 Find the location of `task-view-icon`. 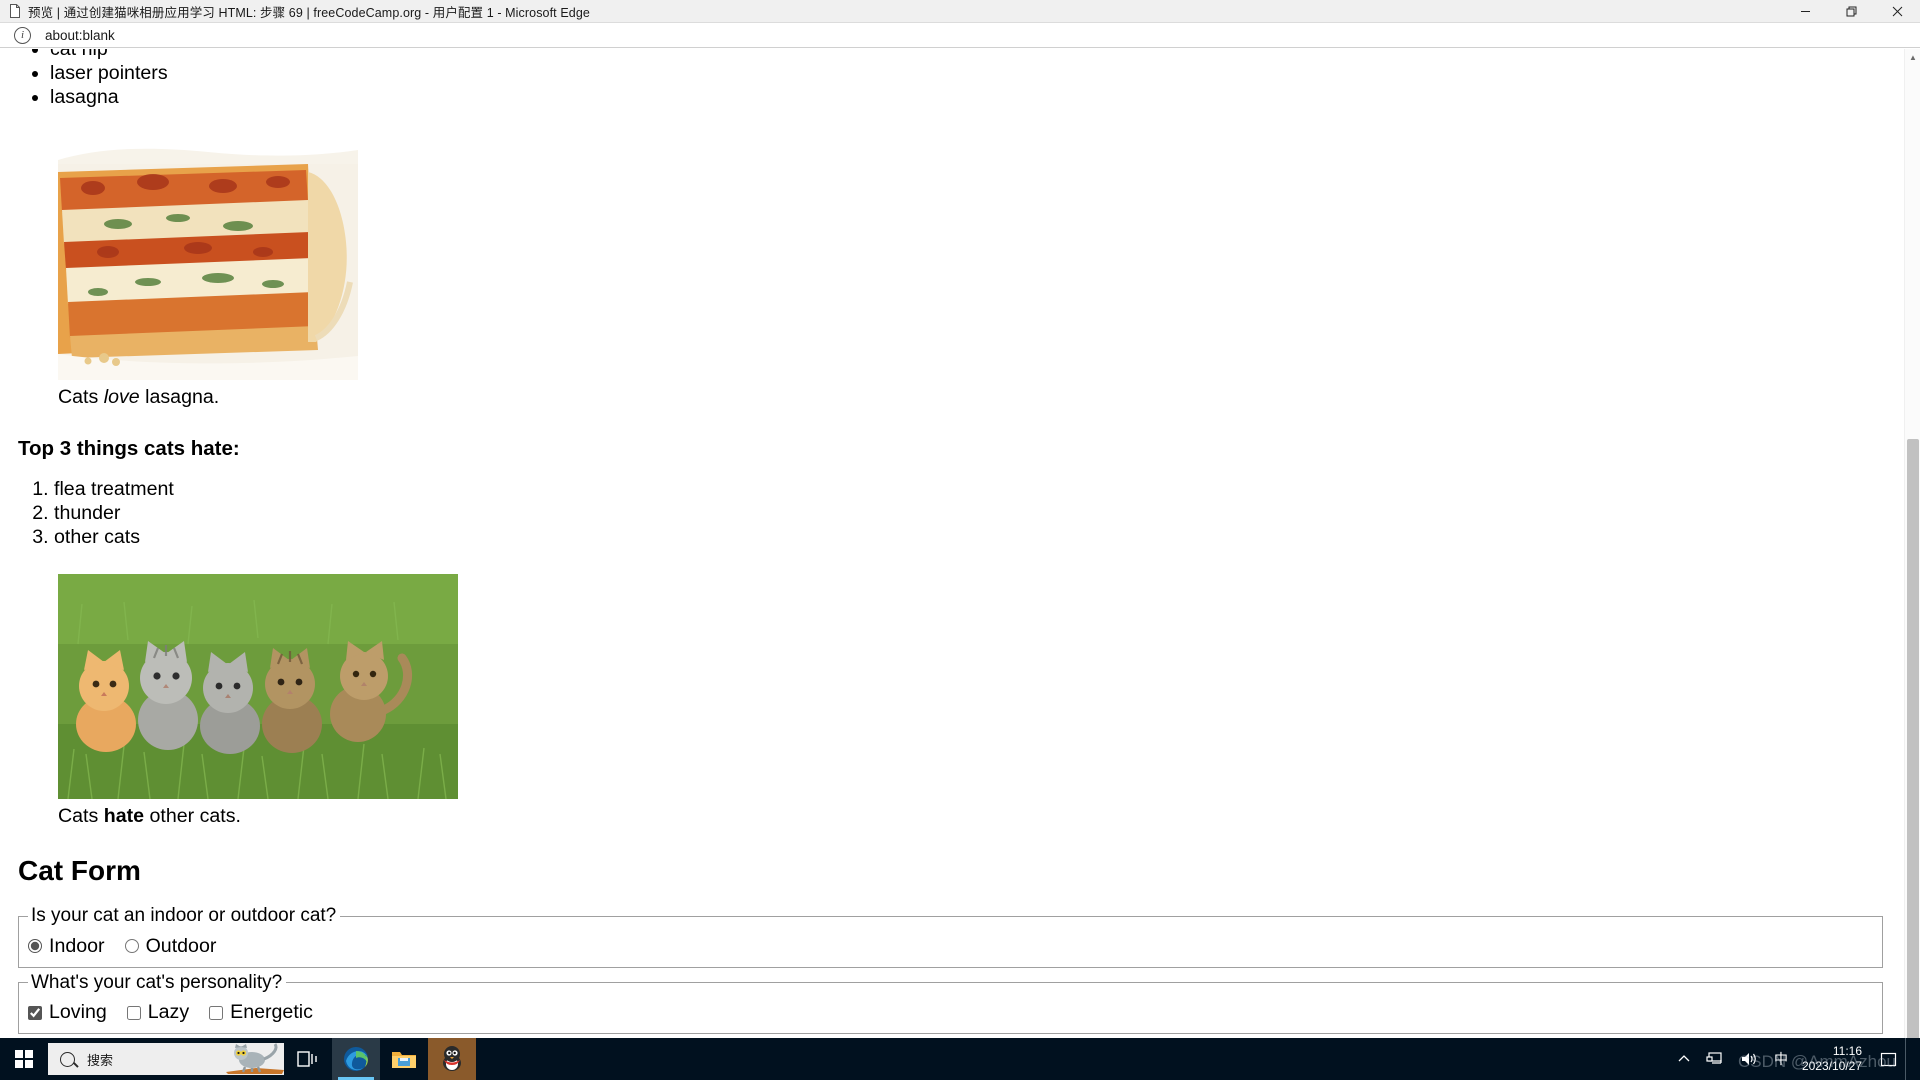

task-view-icon is located at coordinates (307, 1059).